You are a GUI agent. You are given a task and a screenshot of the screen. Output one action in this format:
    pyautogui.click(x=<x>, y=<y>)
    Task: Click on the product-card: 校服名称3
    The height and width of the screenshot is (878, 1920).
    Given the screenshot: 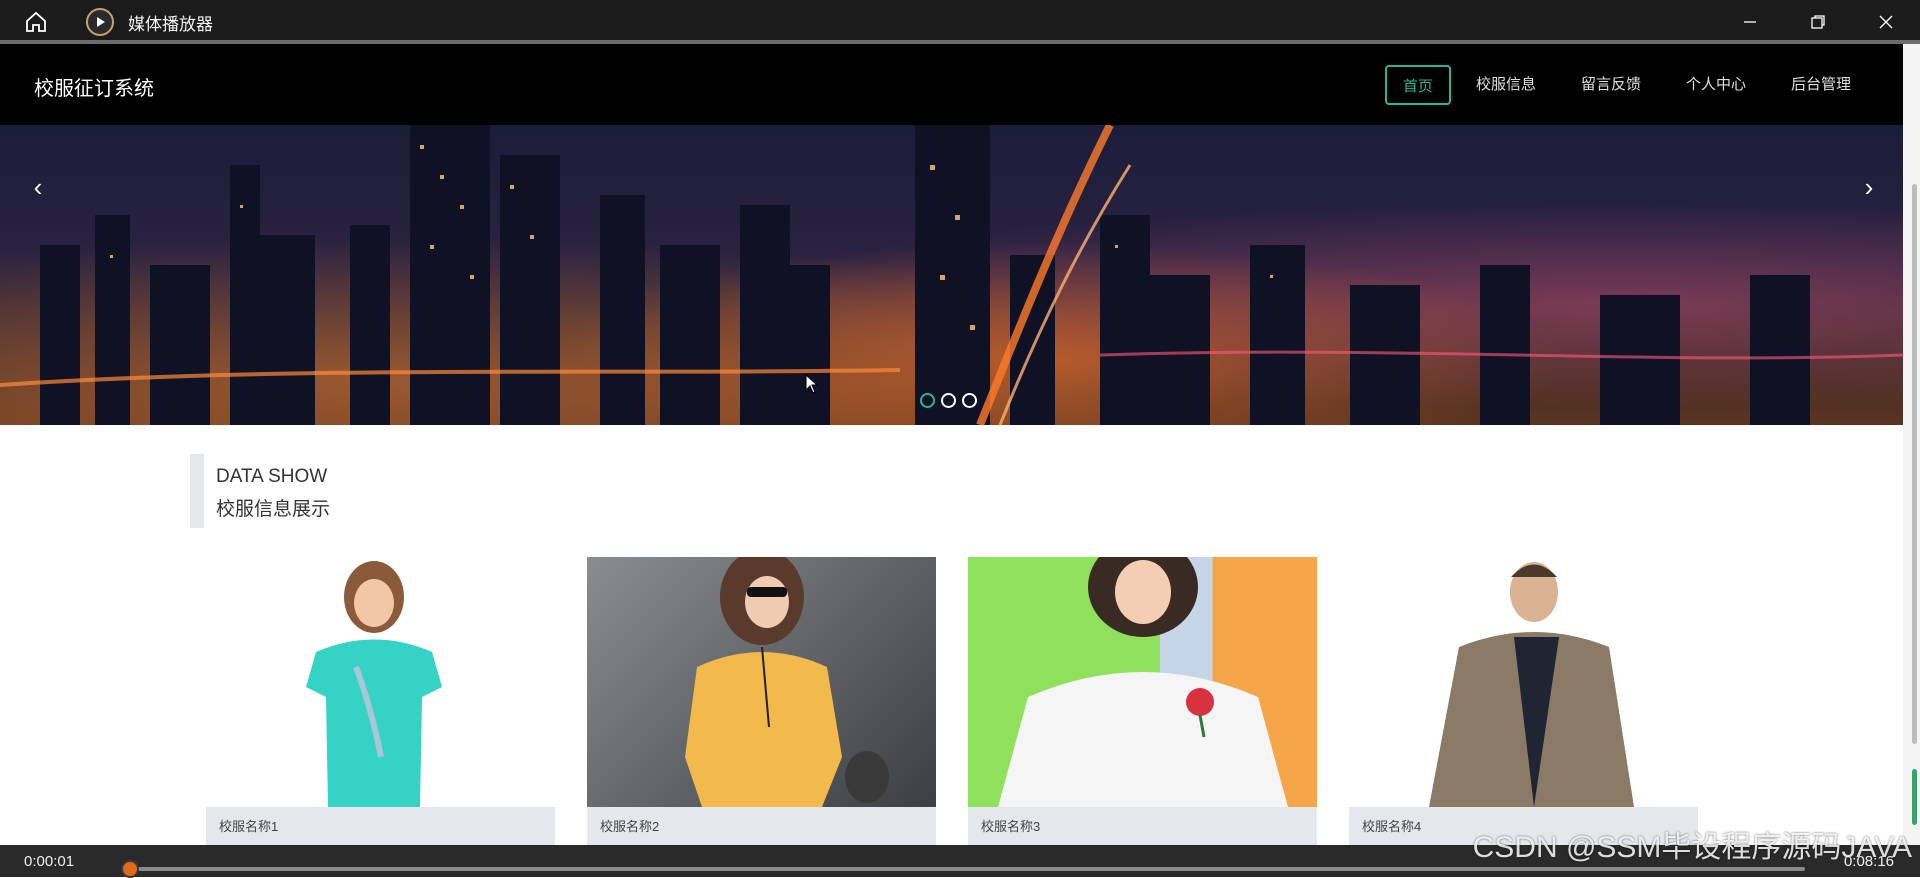 What is the action you would take?
    pyautogui.click(x=1142, y=701)
    